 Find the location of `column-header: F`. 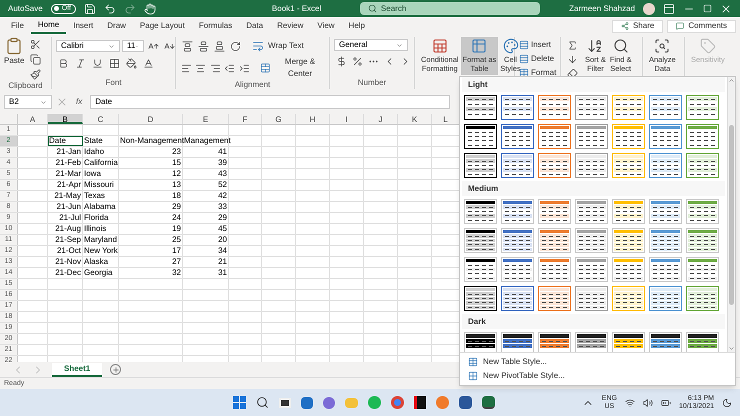

column-header: F is located at coordinates (245, 119).